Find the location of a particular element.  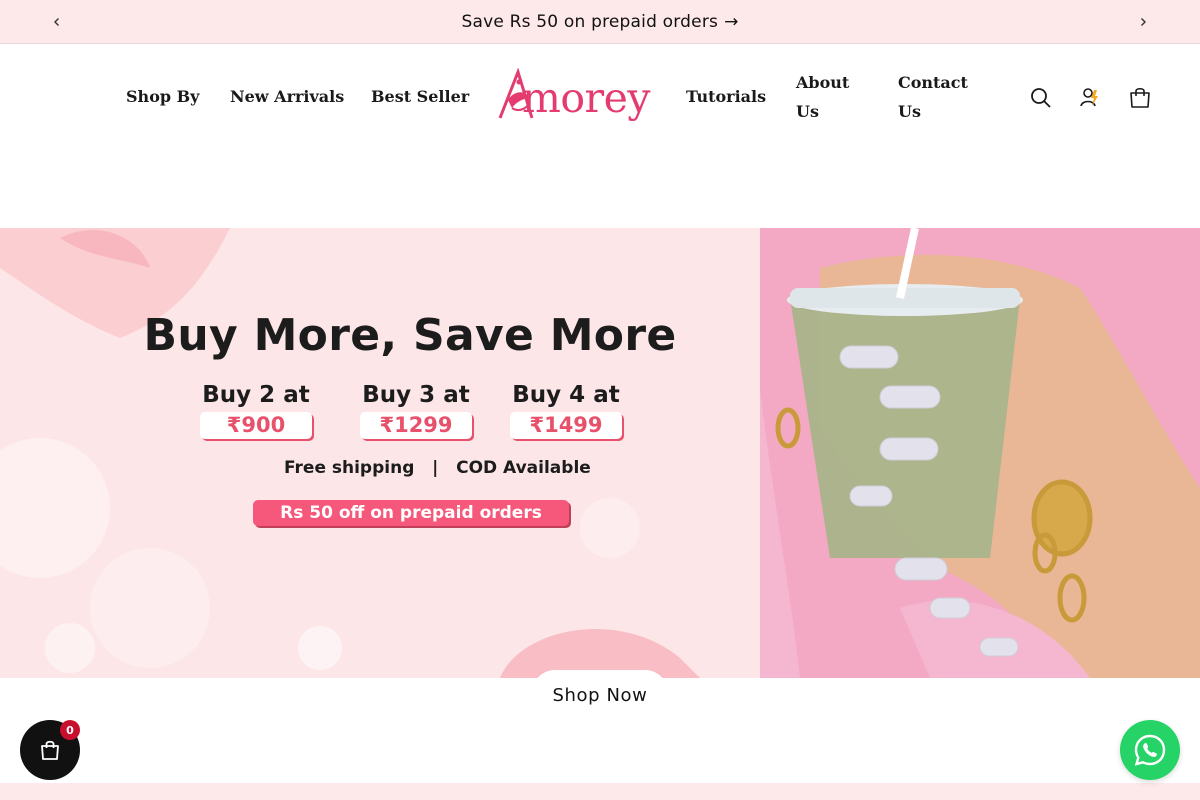

offer-price: ₹1299 is located at coordinates (416, 425).